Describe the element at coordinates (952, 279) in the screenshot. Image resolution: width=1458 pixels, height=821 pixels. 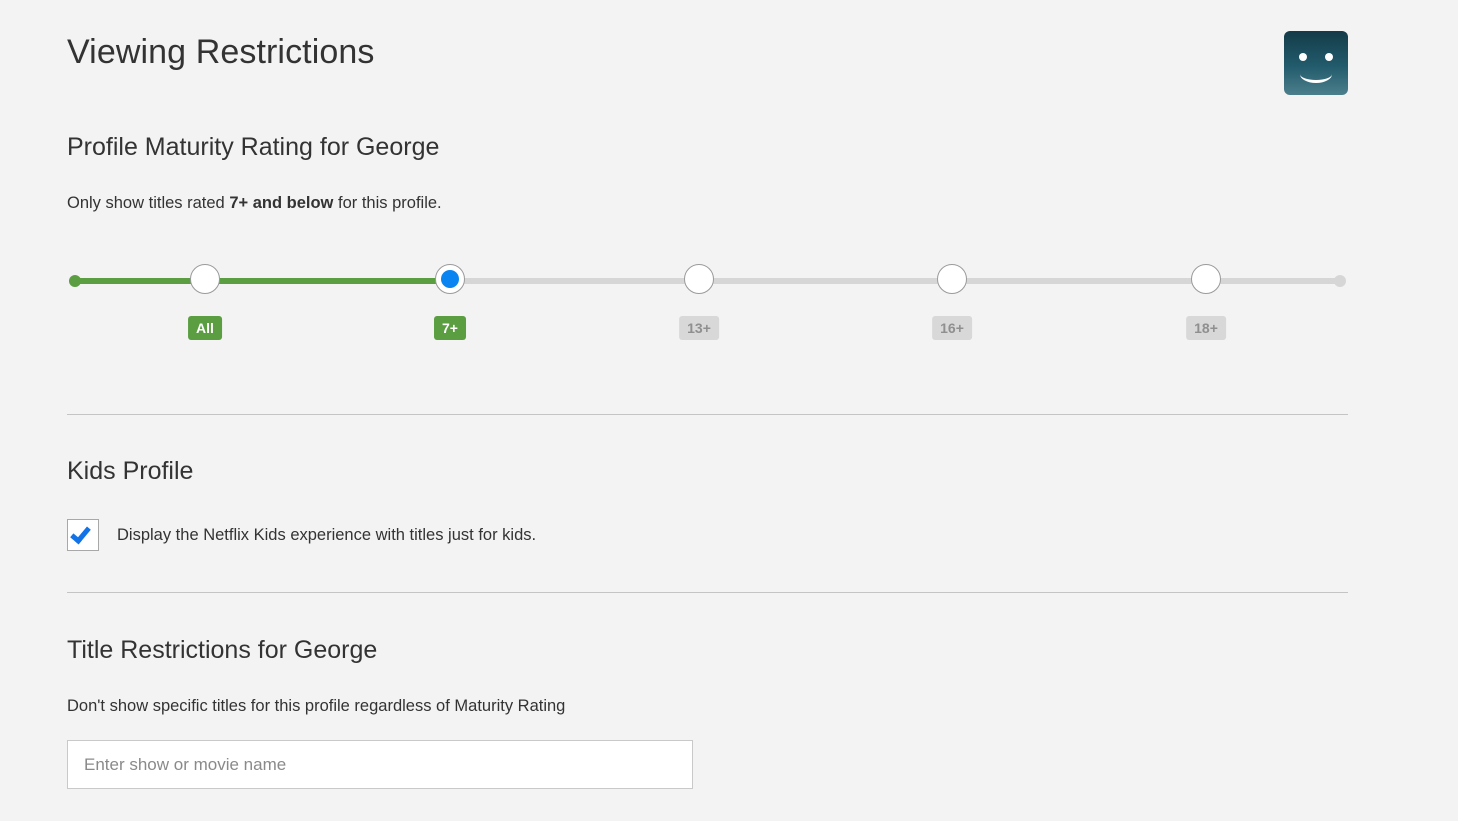
I see `slider-thumb-16plus` at that location.